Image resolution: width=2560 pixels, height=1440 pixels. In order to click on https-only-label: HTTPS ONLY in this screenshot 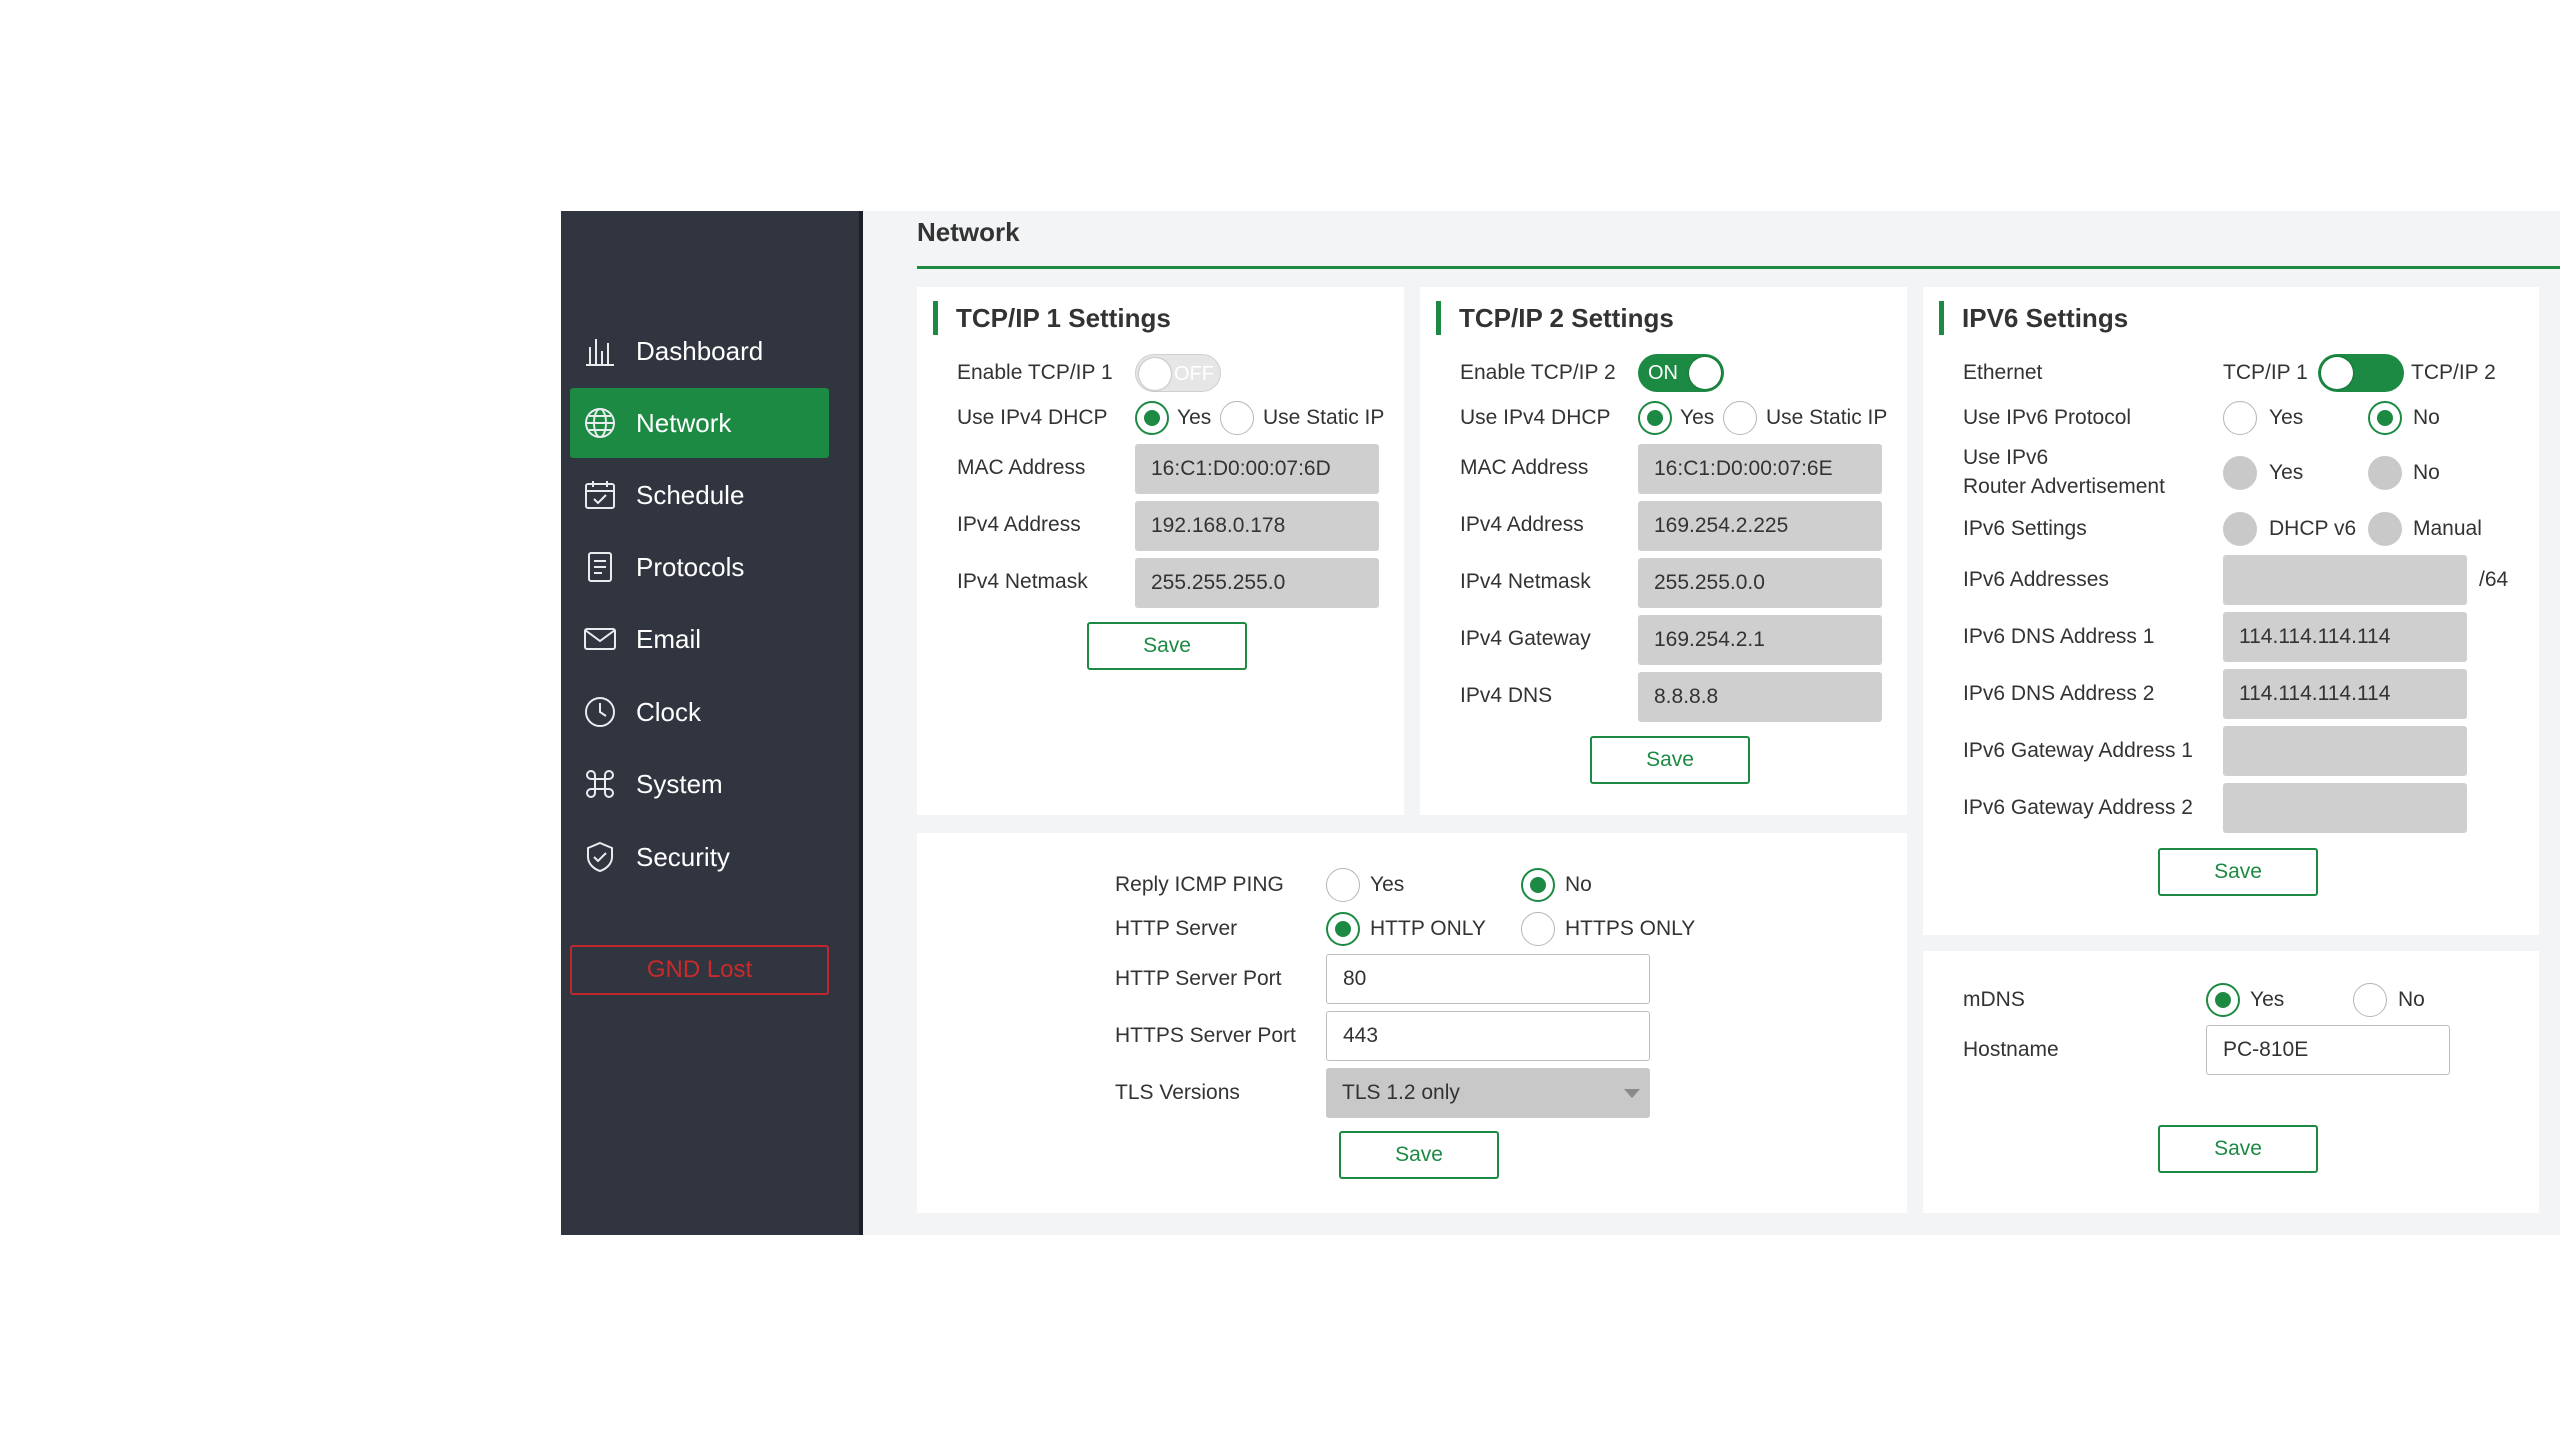, I will do `click(1630, 928)`.